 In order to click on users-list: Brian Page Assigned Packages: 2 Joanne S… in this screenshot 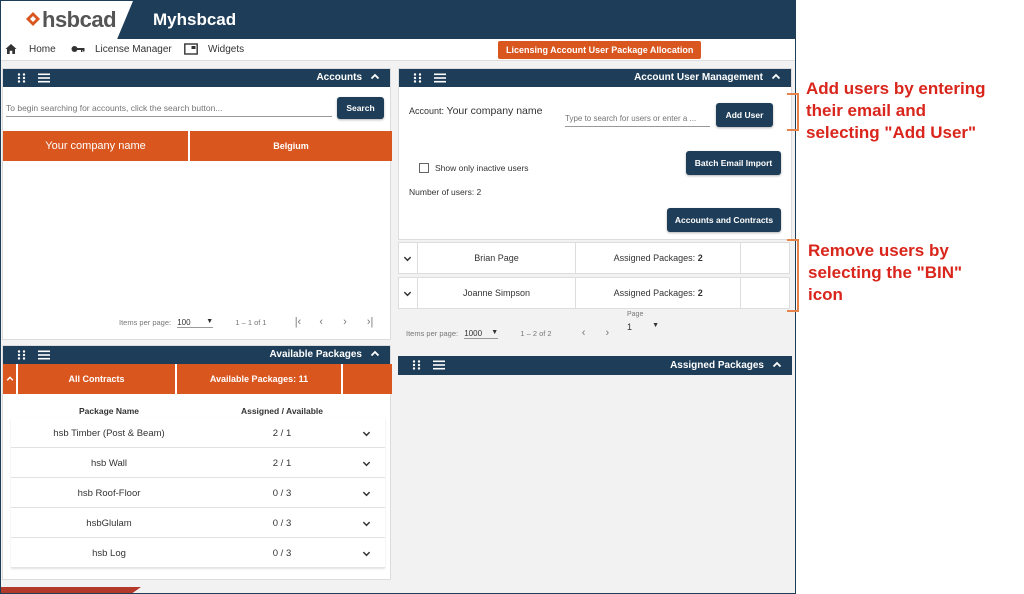, I will do `click(595, 294)`.